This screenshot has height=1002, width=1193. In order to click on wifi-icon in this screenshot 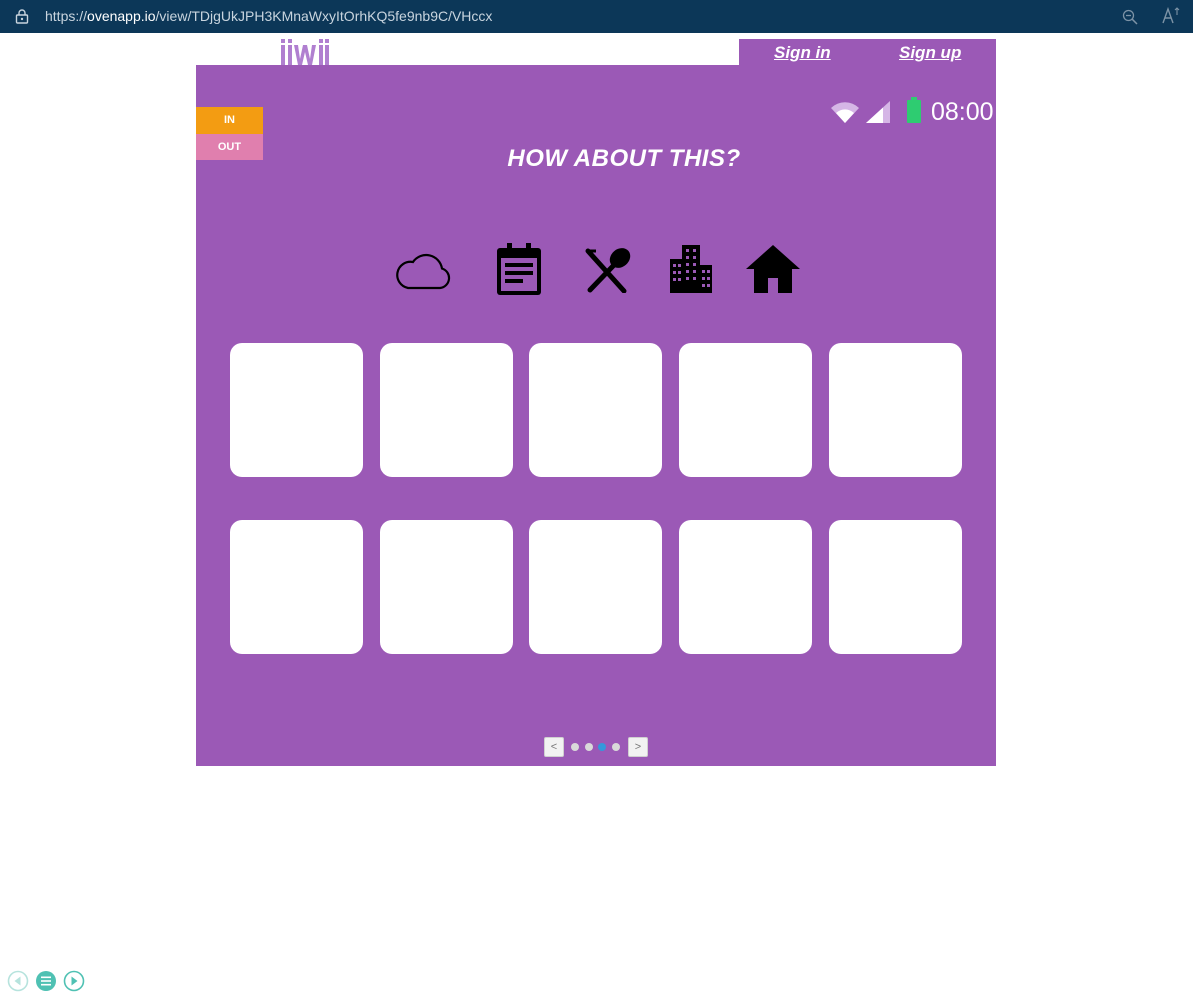, I will do `click(845, 112)`.